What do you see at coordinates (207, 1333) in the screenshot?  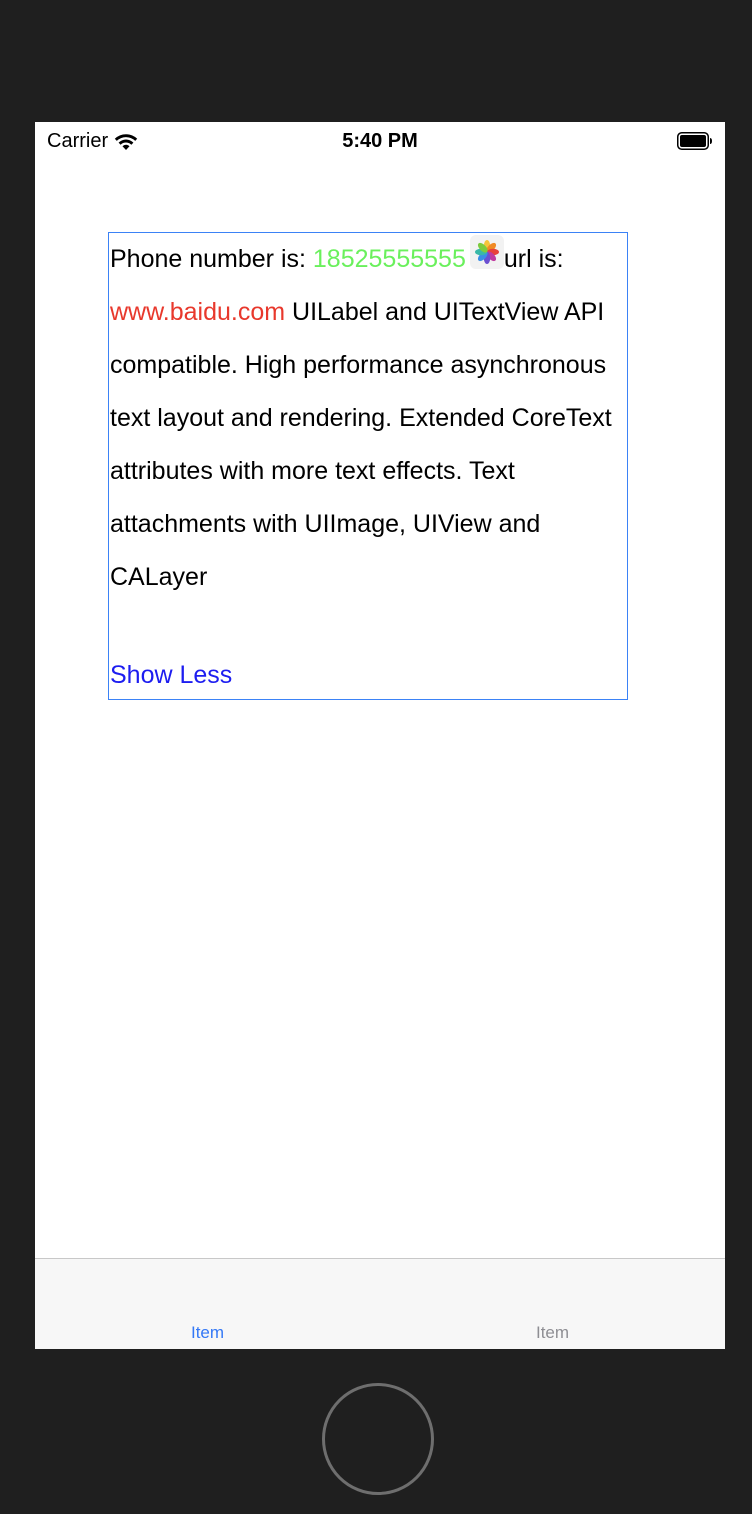 I see `tab-item-1: Item` at bounding box center [207, 1333].